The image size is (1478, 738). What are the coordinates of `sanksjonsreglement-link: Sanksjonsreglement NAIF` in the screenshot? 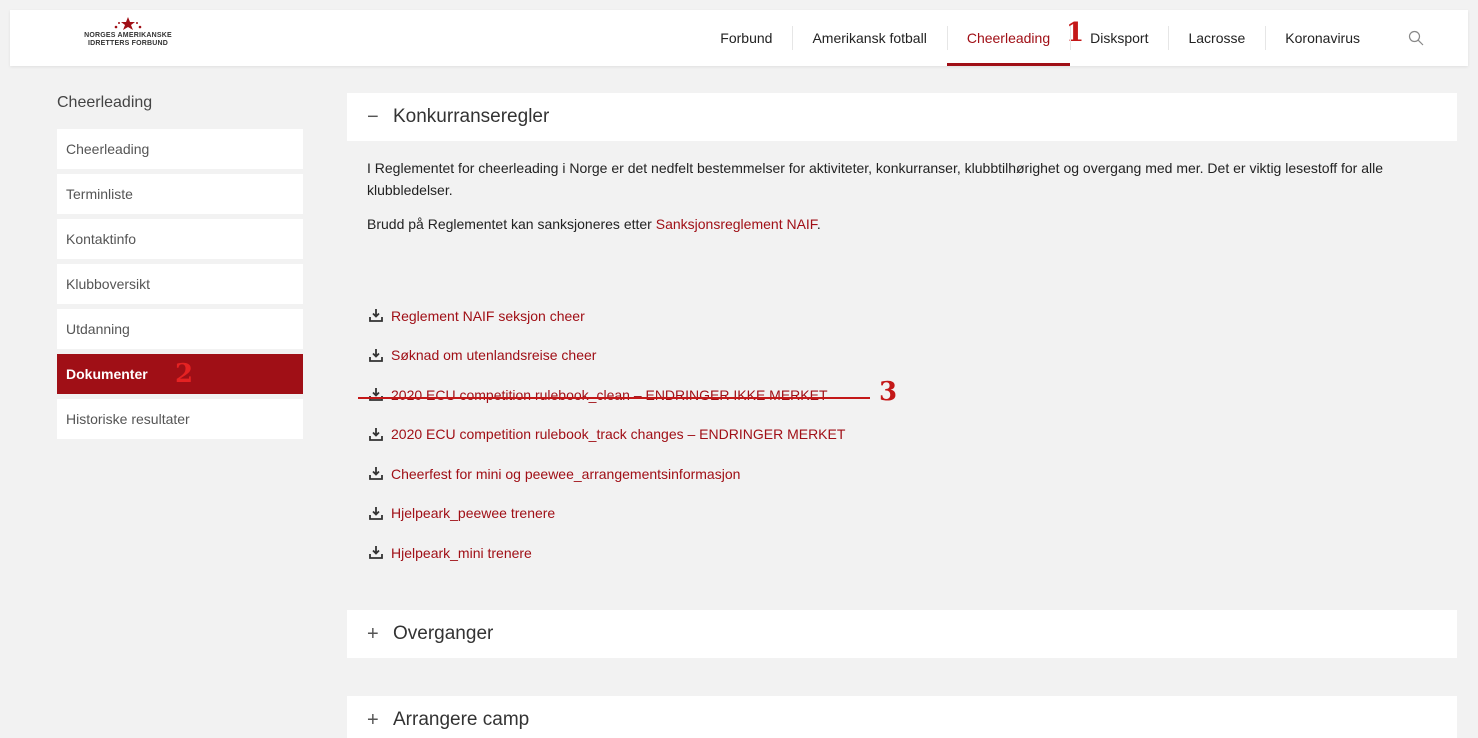 It's located at (736, 224).